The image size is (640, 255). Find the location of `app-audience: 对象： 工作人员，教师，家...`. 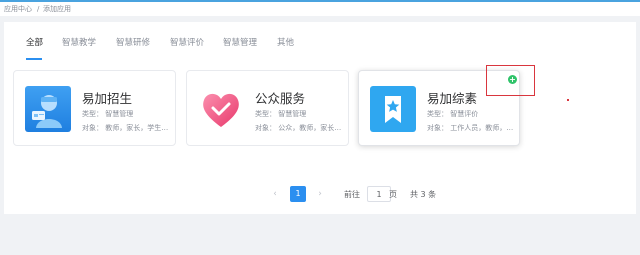

app-audience: 对象： 工作人员，教师，家... is located at coordinates (473, 128).